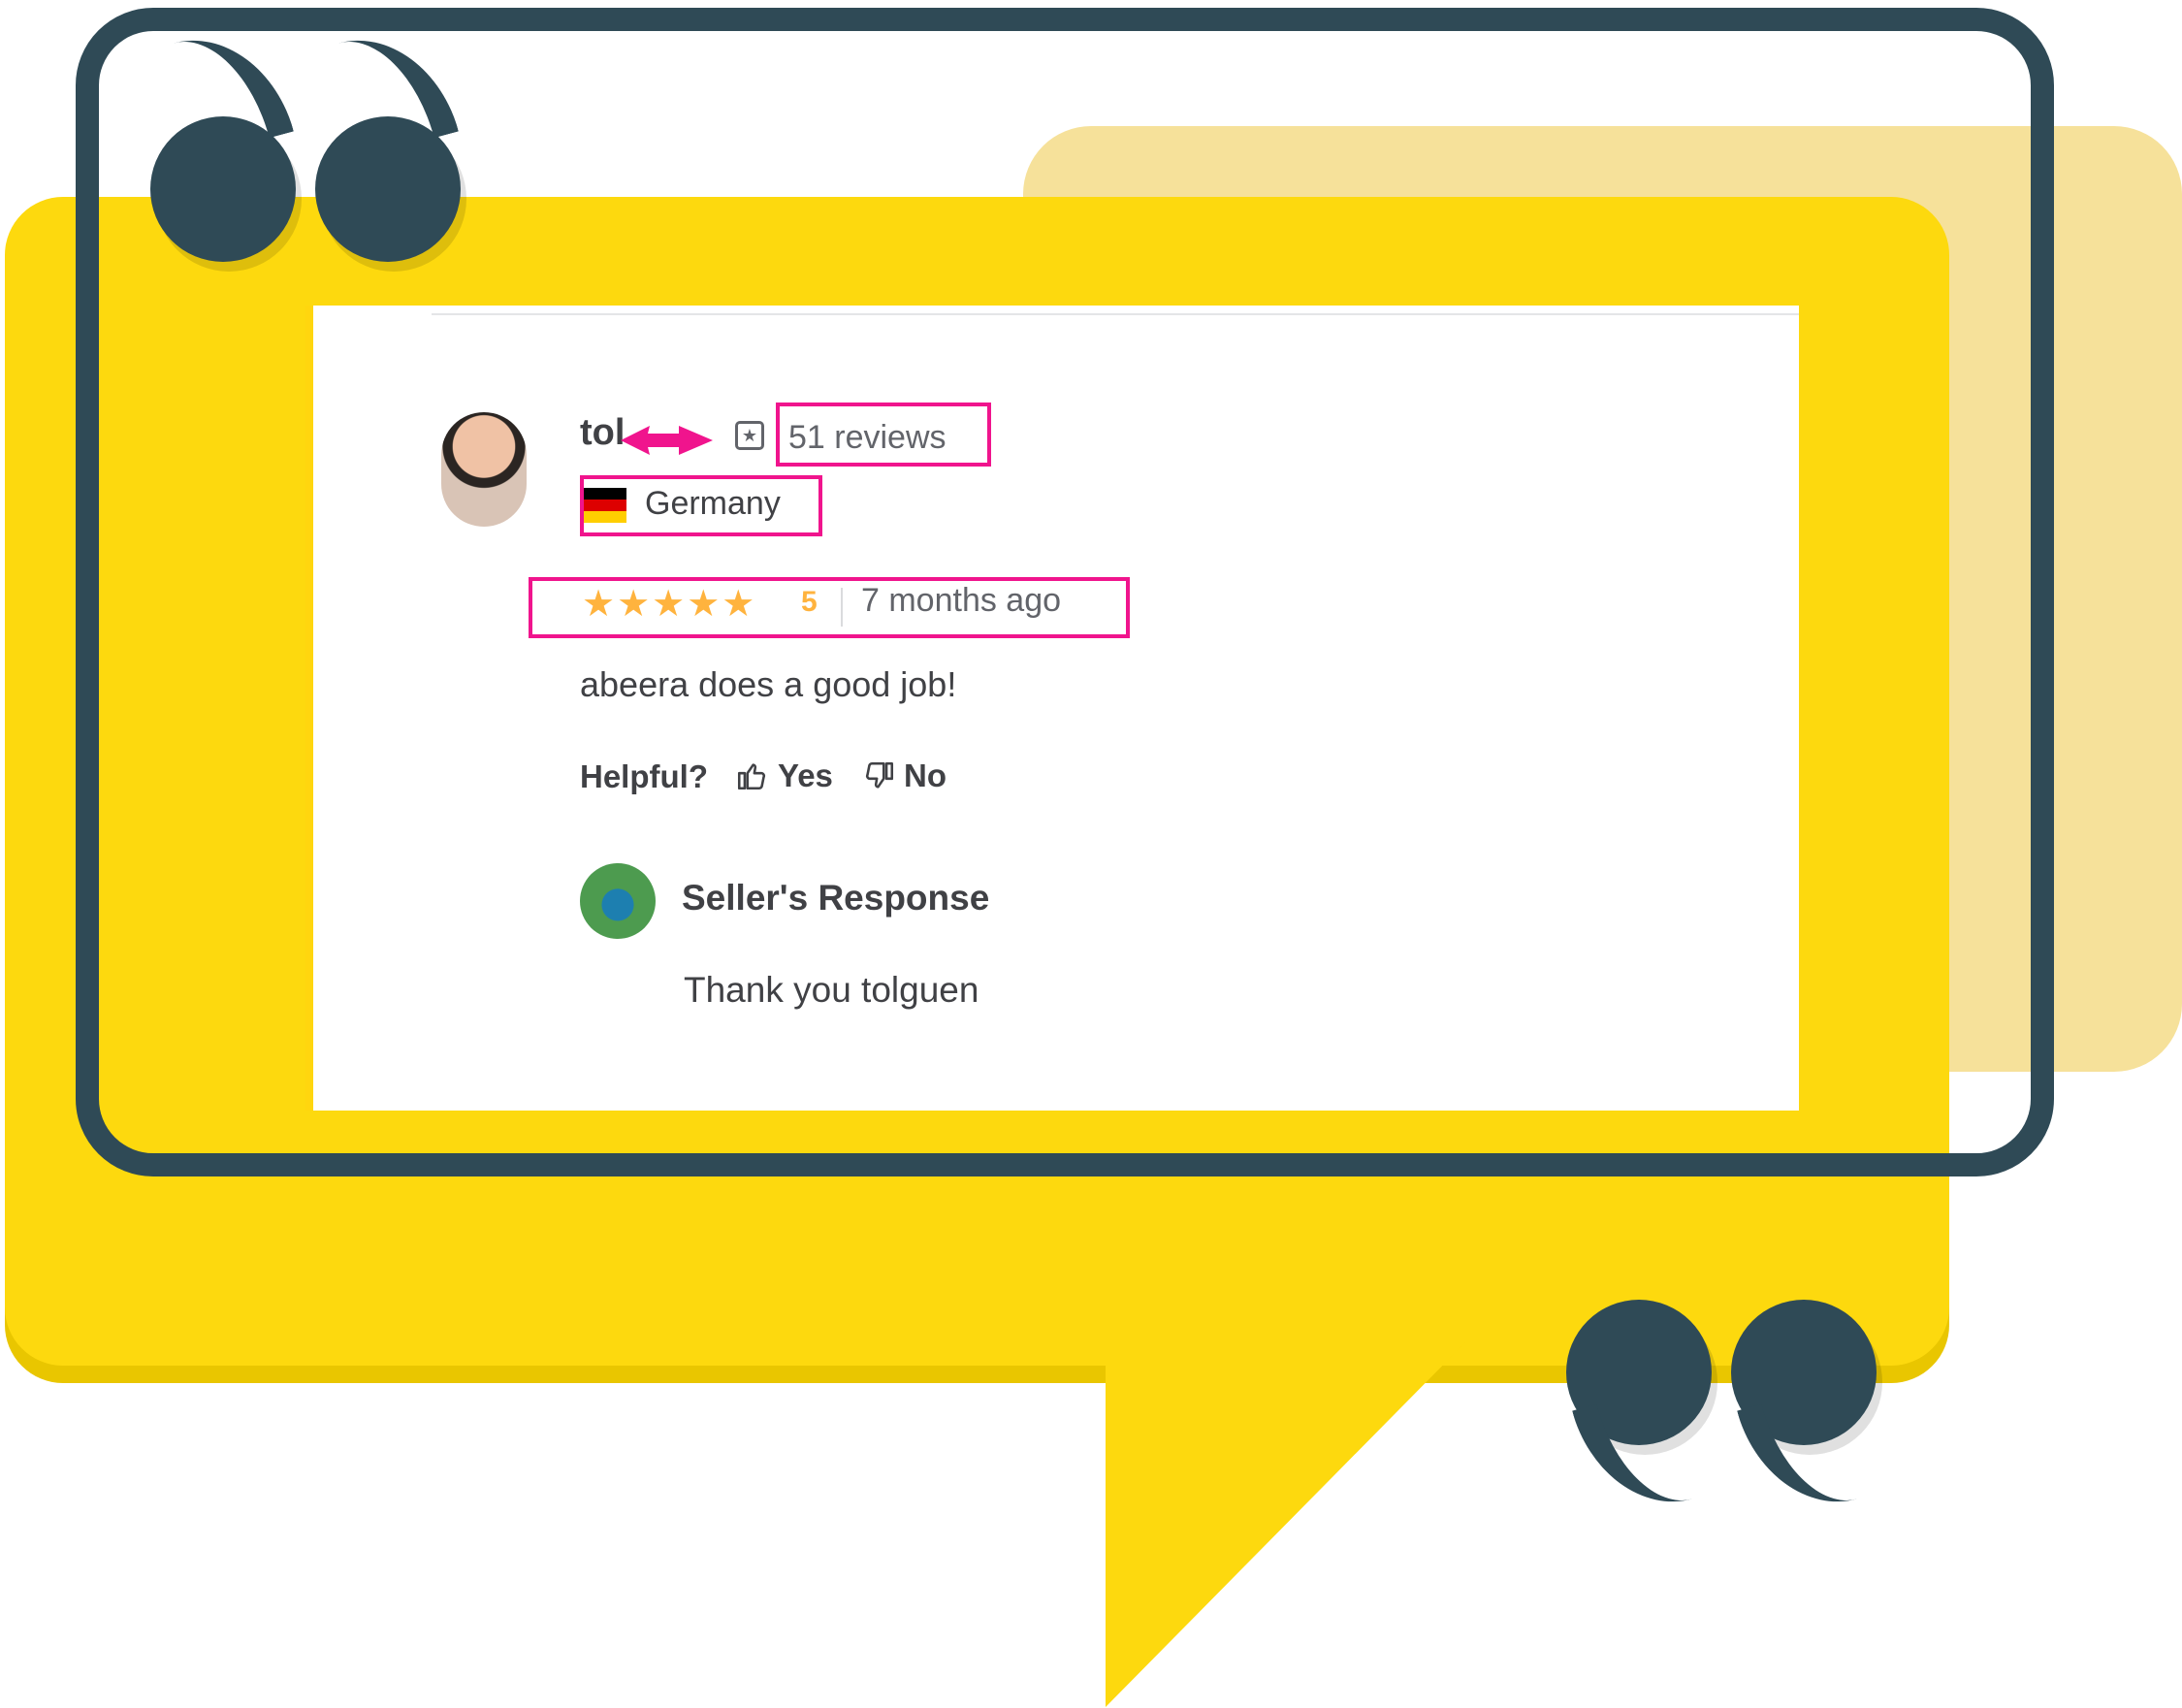  I want to click on thumbs-down-icon, so click(879, 775).